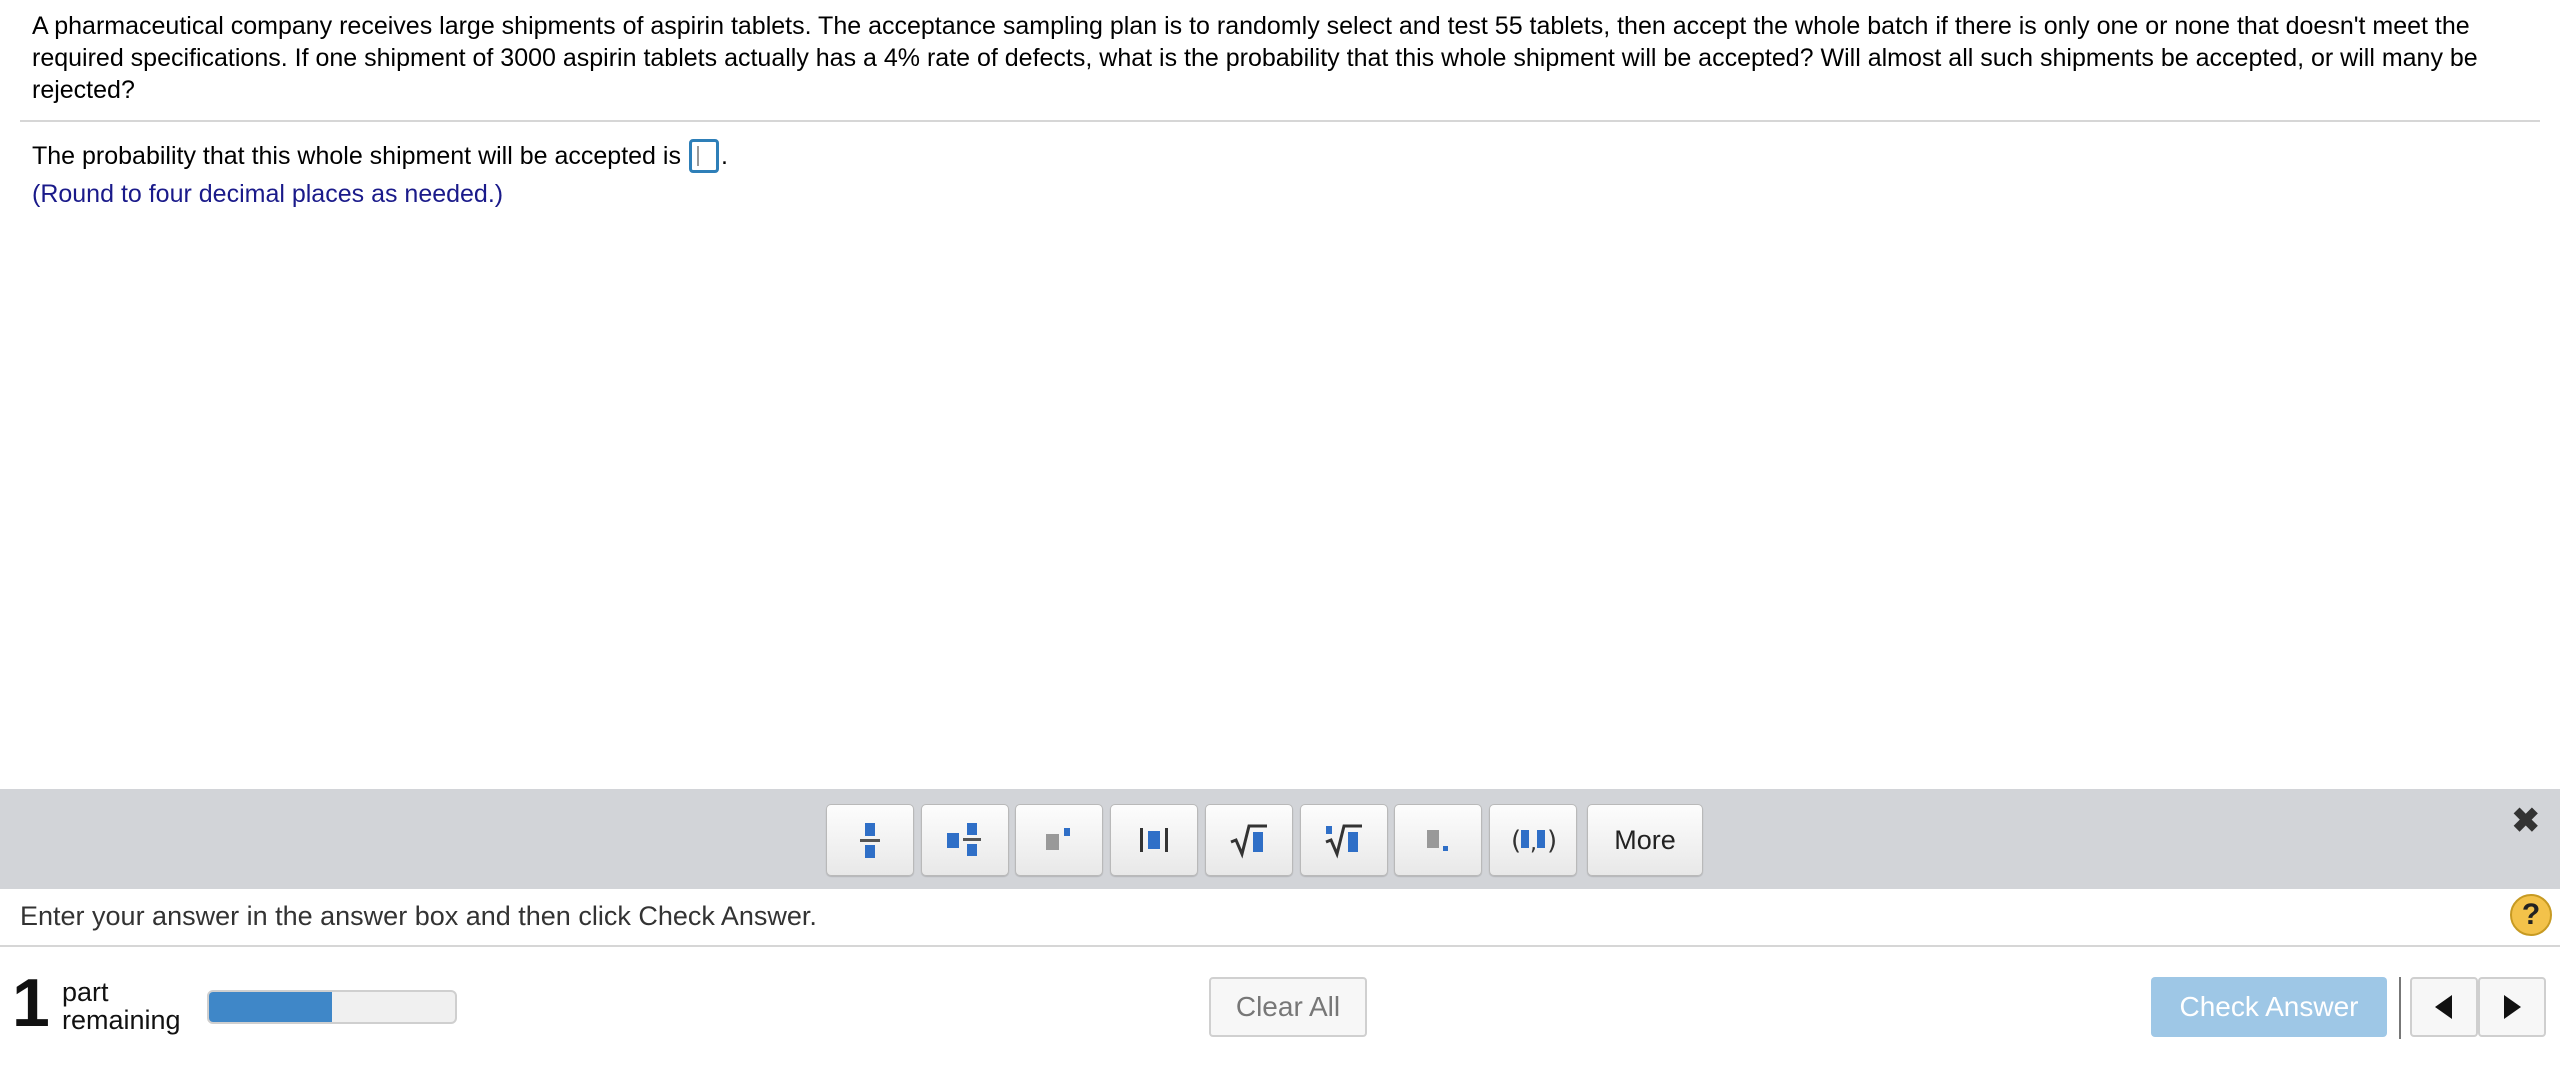 Image resolution: width=2560 pixels, height=1067 pixels. I want to click on absolute-value-button, so click(1154, 840).